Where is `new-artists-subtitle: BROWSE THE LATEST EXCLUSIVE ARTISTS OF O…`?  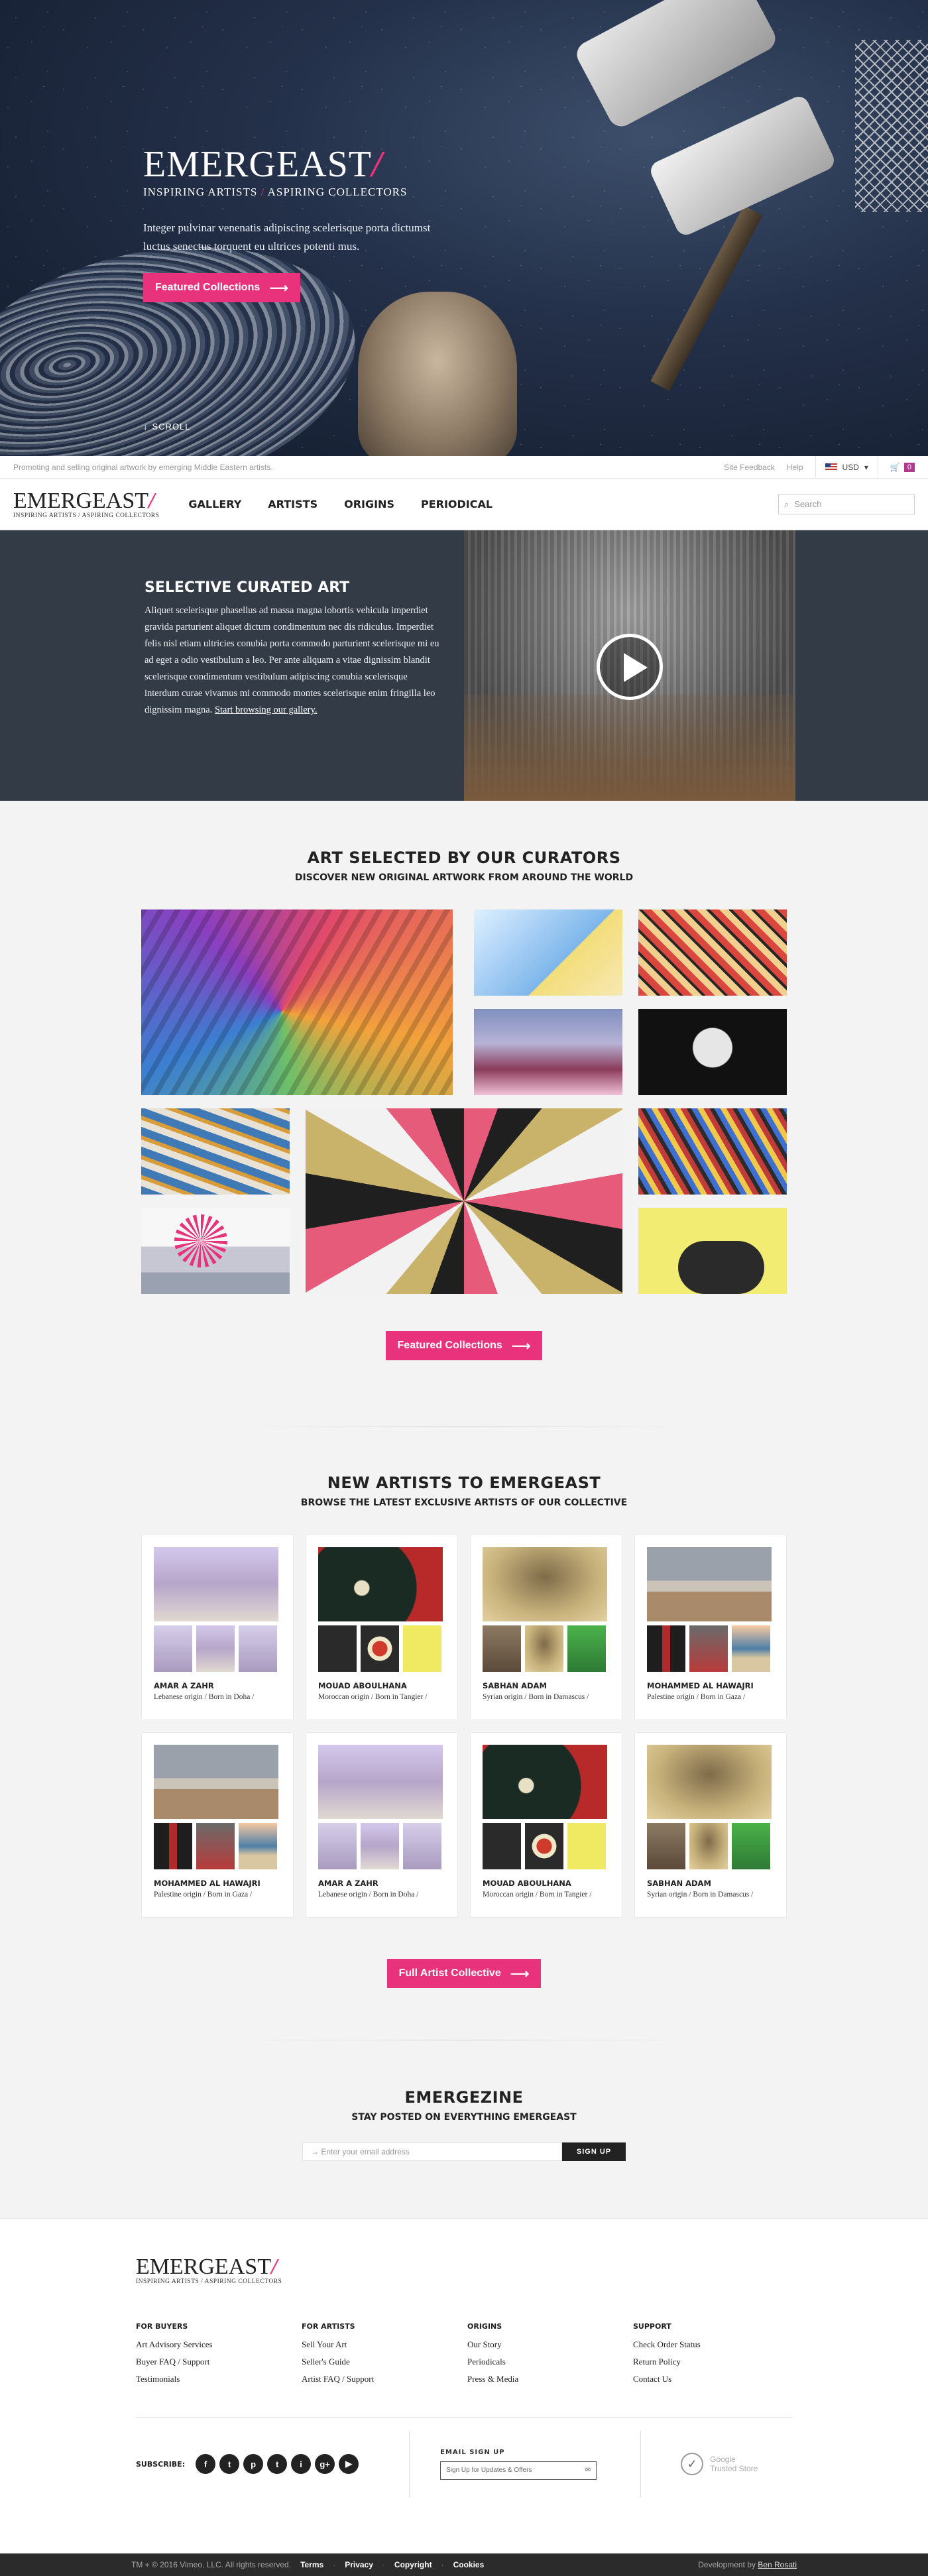 new-artists-subtitle: BROWSE THE LATEST EXCLUSIVE ARTISTS OF O… is located at coordinates (464, 1502).